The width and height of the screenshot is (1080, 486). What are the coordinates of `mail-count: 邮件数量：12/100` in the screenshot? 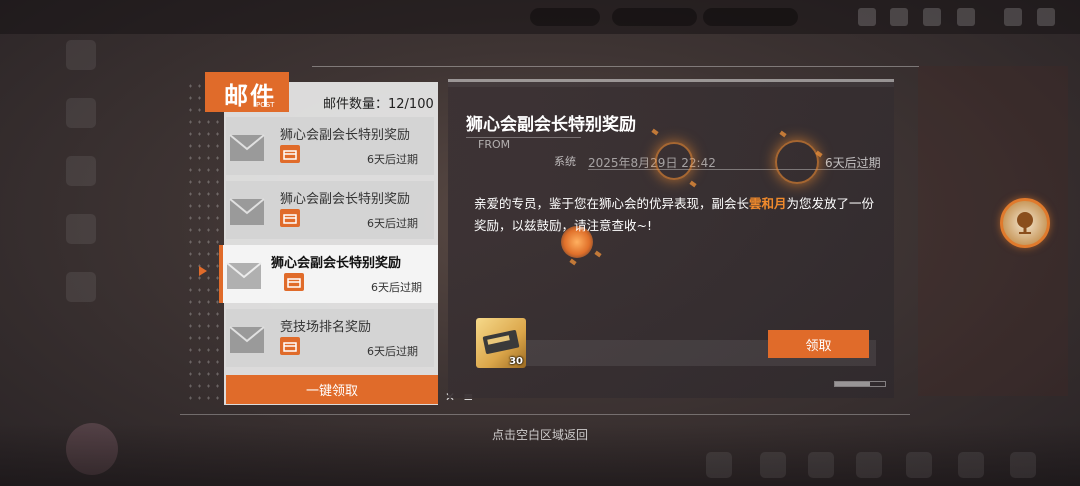 It's located at (378, 104).